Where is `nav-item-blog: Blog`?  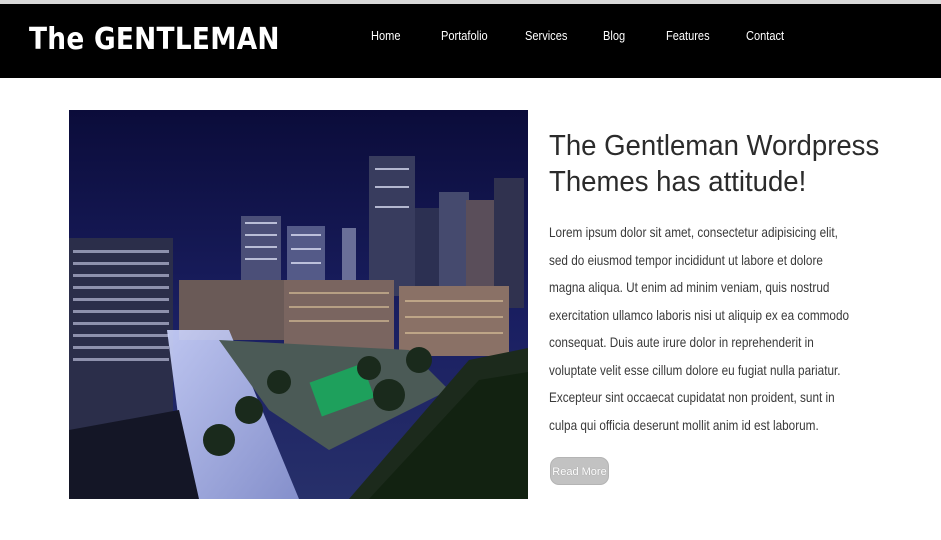
nav-item-blog: Blog is located at coordinates (614, 35).